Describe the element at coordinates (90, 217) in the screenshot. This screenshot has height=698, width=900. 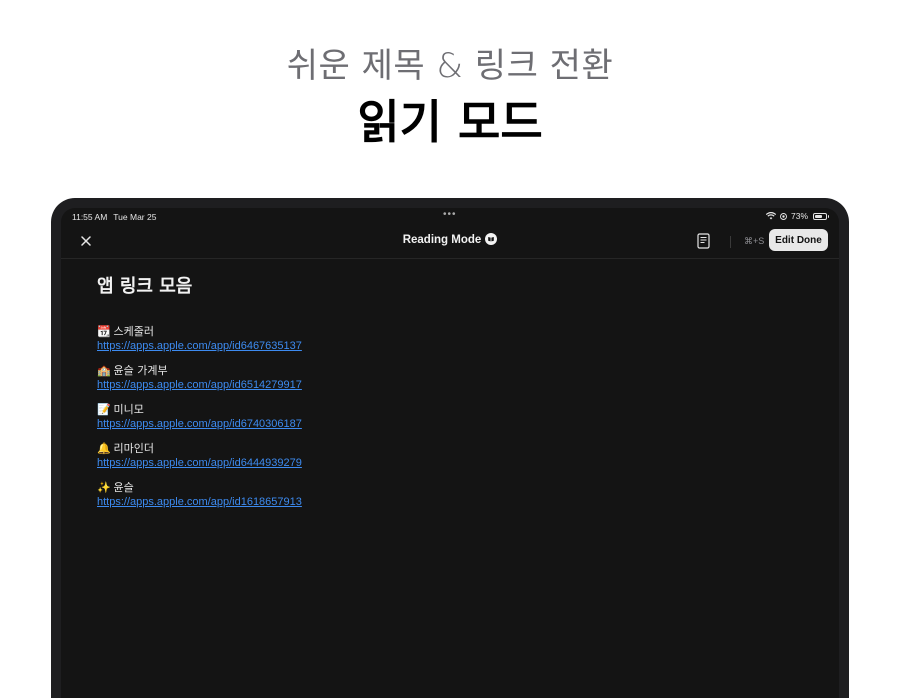
I see `status-clock: 11:55 AM` at that location.